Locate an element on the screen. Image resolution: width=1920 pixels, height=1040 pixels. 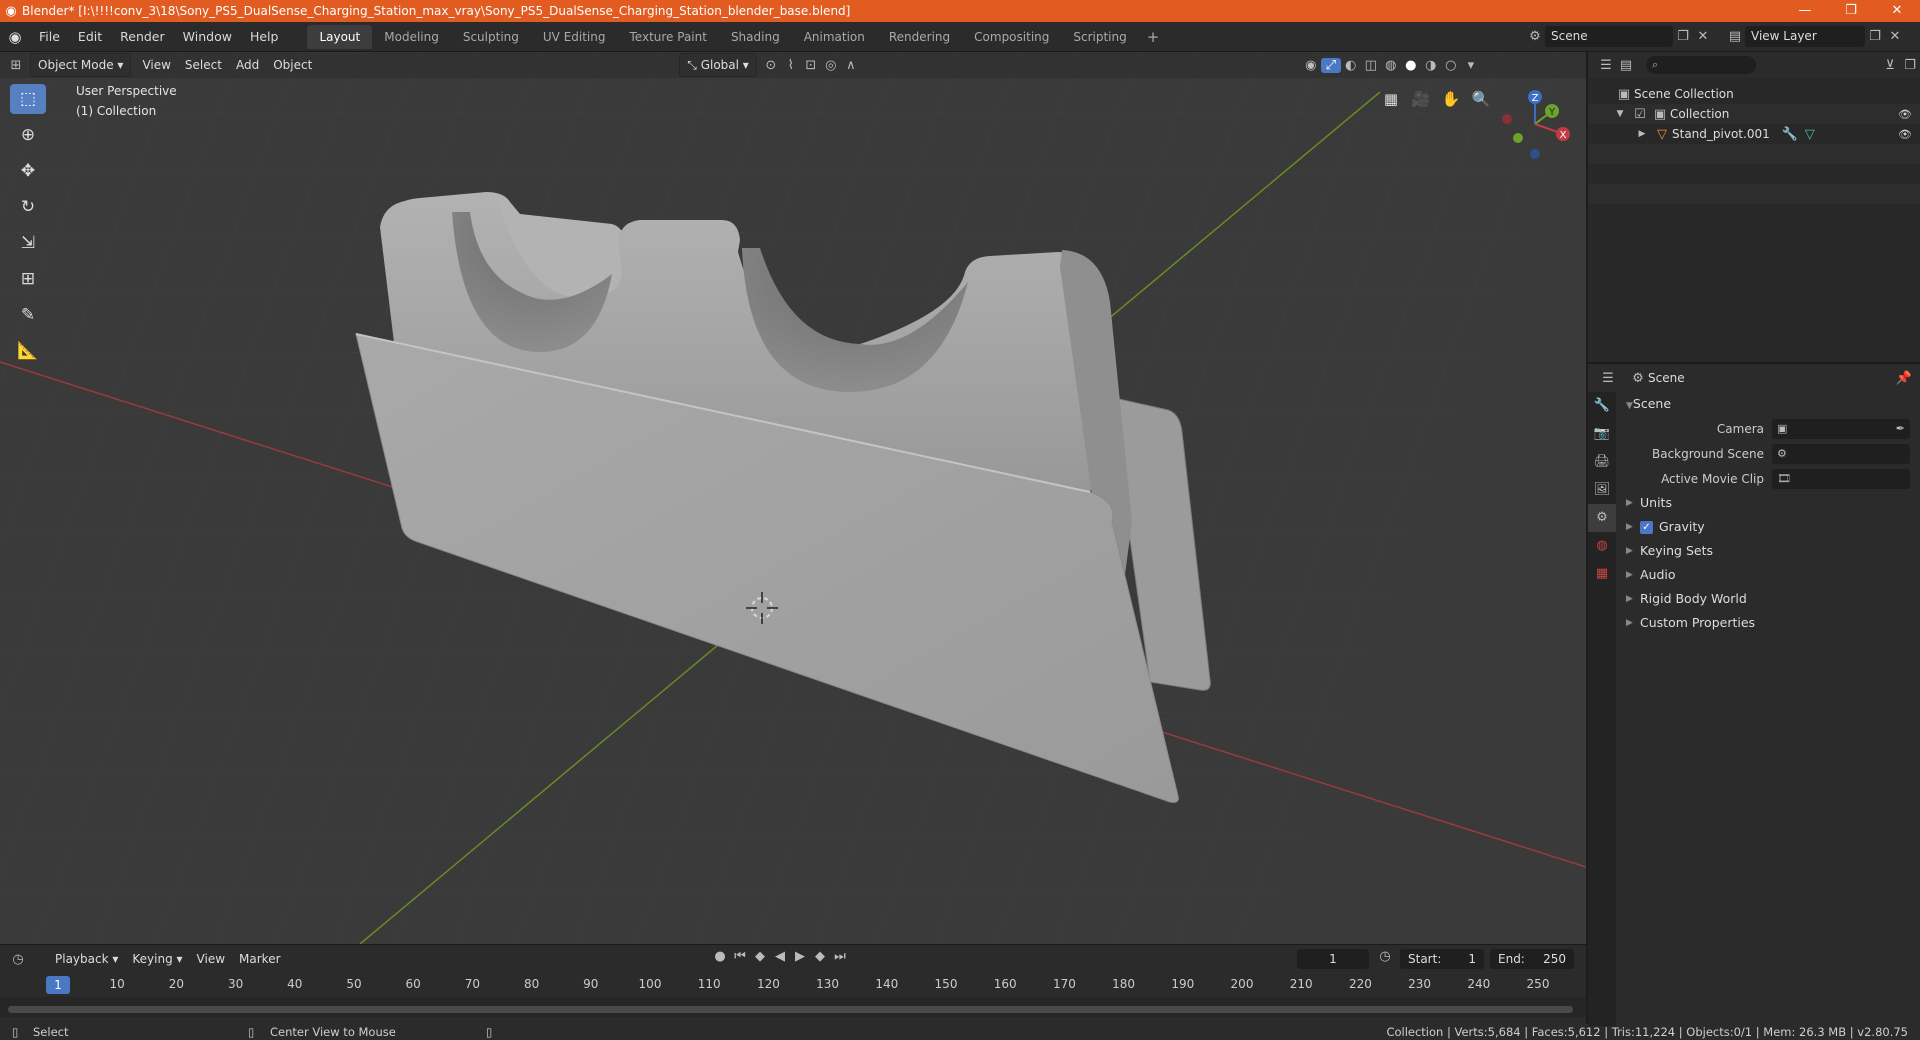
camera-view-icon: 🎥 is located at coordinates (1421, 99).